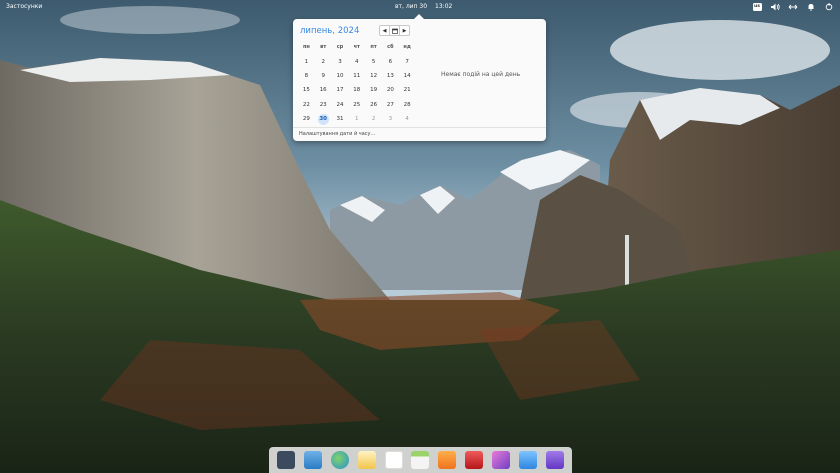 The image size is (840, 473). What do you see at coordinates (423, 6) in the screenshot?
I see `date-time-indicator: вт, лип 30 13:02` at bounding box center [423, 6].